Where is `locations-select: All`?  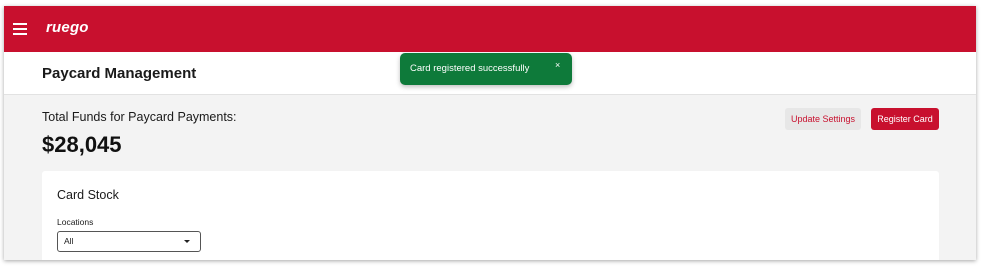 locations-select: All is located at coordinates (129, 241).